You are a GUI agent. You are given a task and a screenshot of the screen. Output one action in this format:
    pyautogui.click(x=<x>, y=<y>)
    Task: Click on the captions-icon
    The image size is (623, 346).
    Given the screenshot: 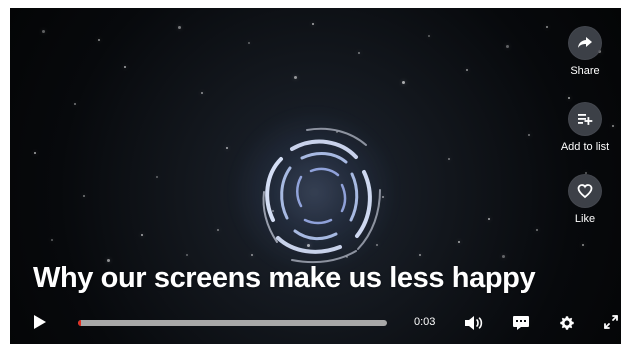 What is the action you would take?
    pyautogui.click(x=521, y=323)
    